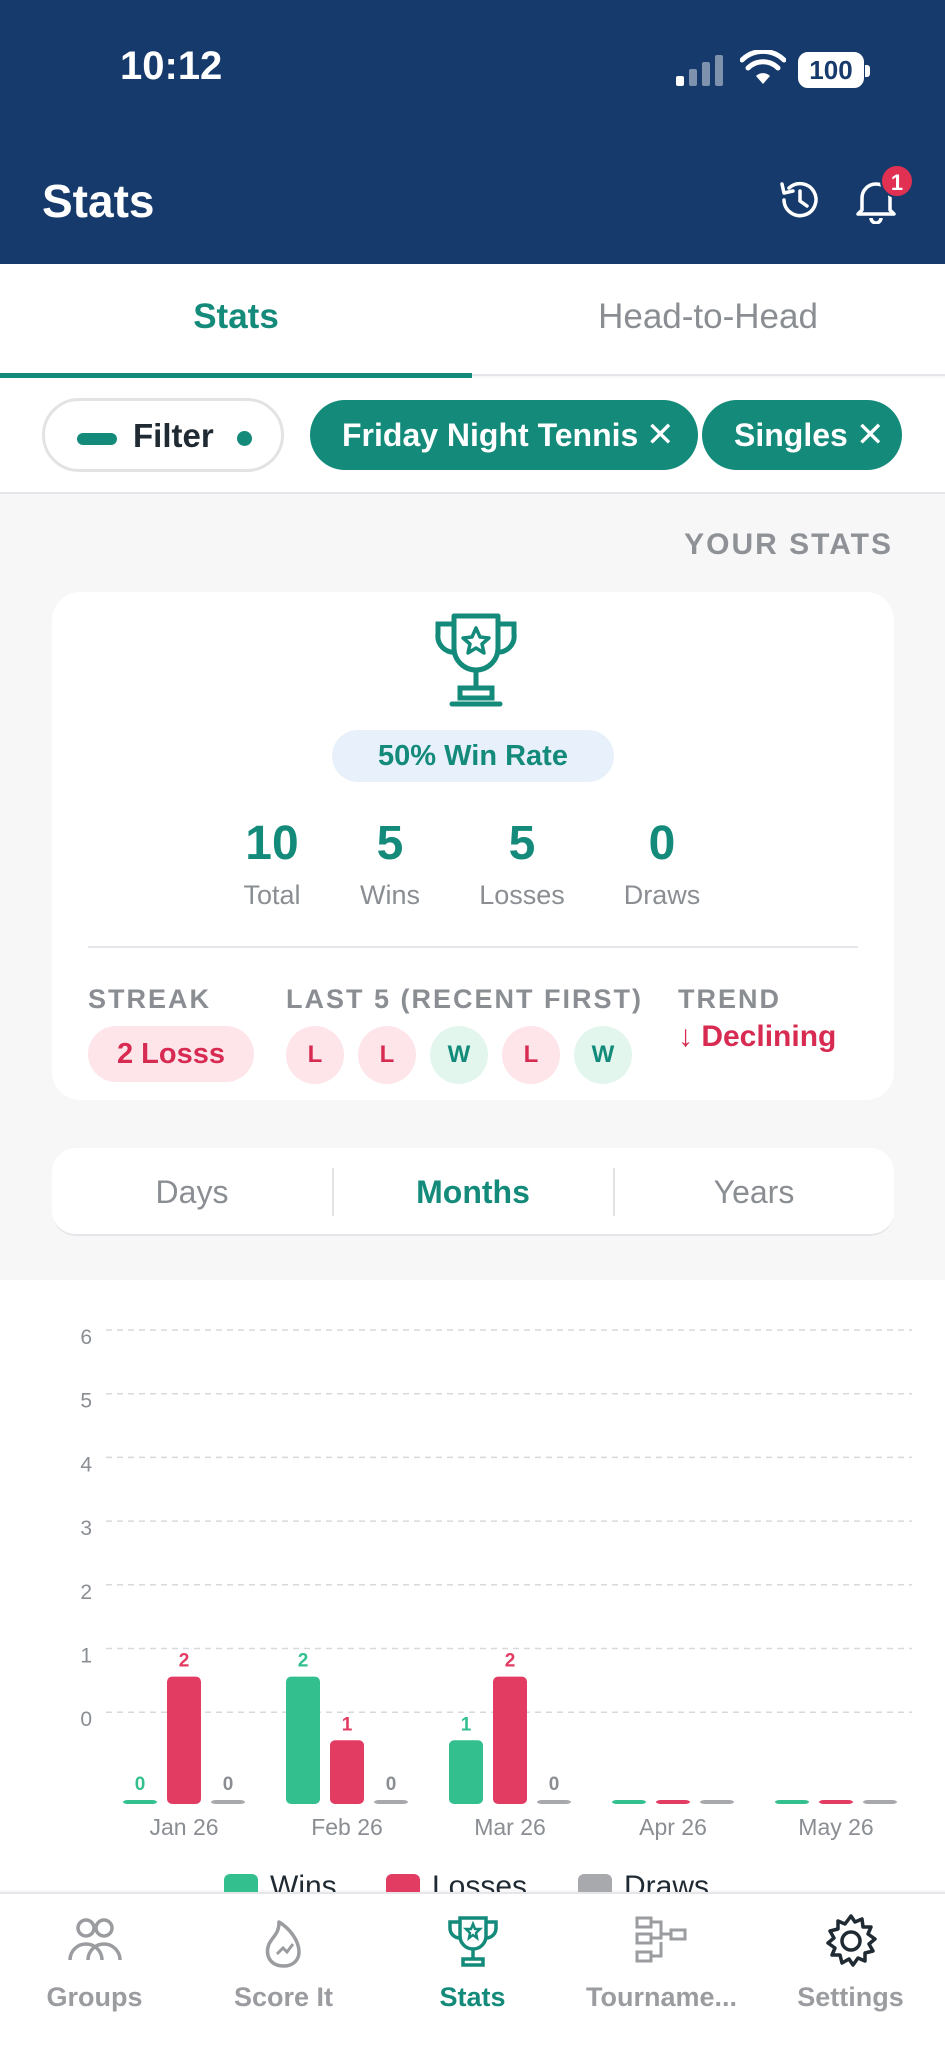 Image resolution: width=945 pixels, height=2048 pixels. I want to click on losses-label: Losses, so click(522, 895).